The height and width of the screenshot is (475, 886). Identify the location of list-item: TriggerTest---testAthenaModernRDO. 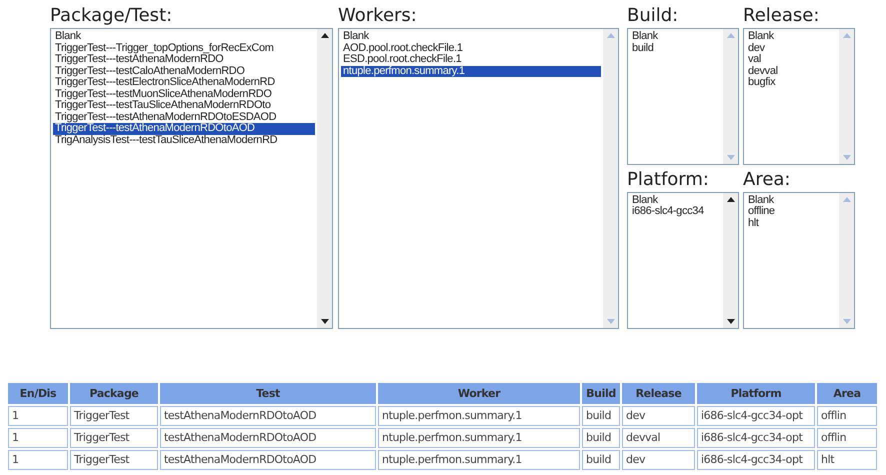
(184, 60).